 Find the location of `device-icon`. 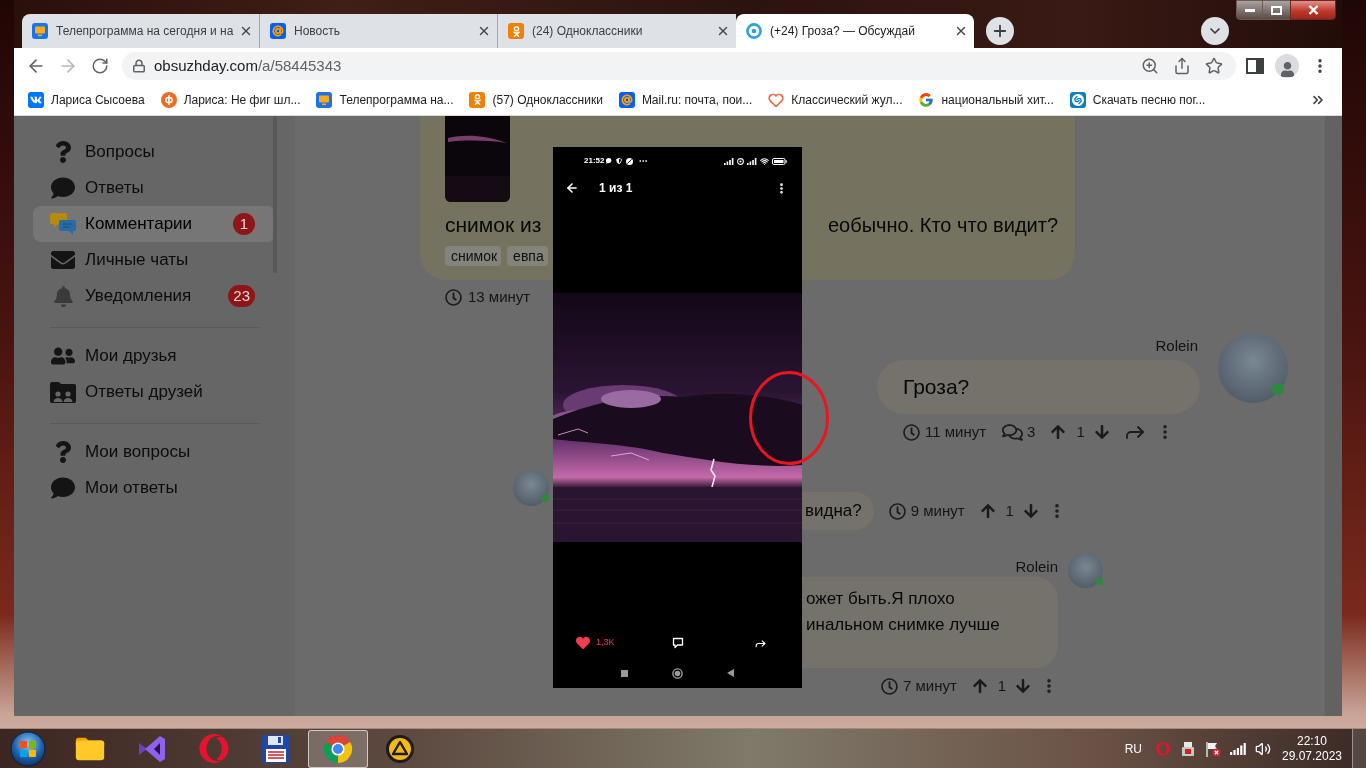

device-icon is located at coordinates (1187, 748).